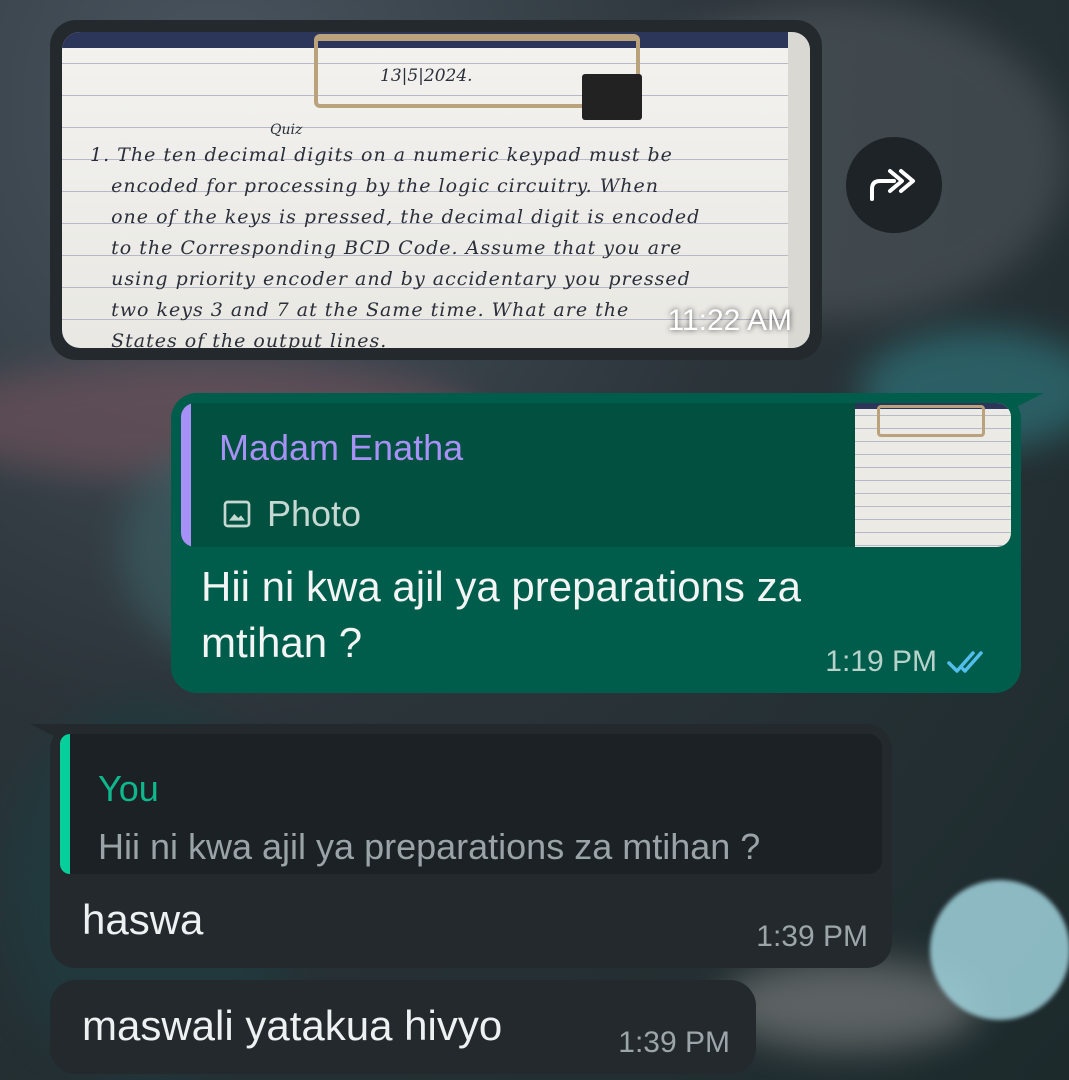  Describe the element at coordinates (128, 788) in the screenshot. I see `quoted-sender: You` at that location.